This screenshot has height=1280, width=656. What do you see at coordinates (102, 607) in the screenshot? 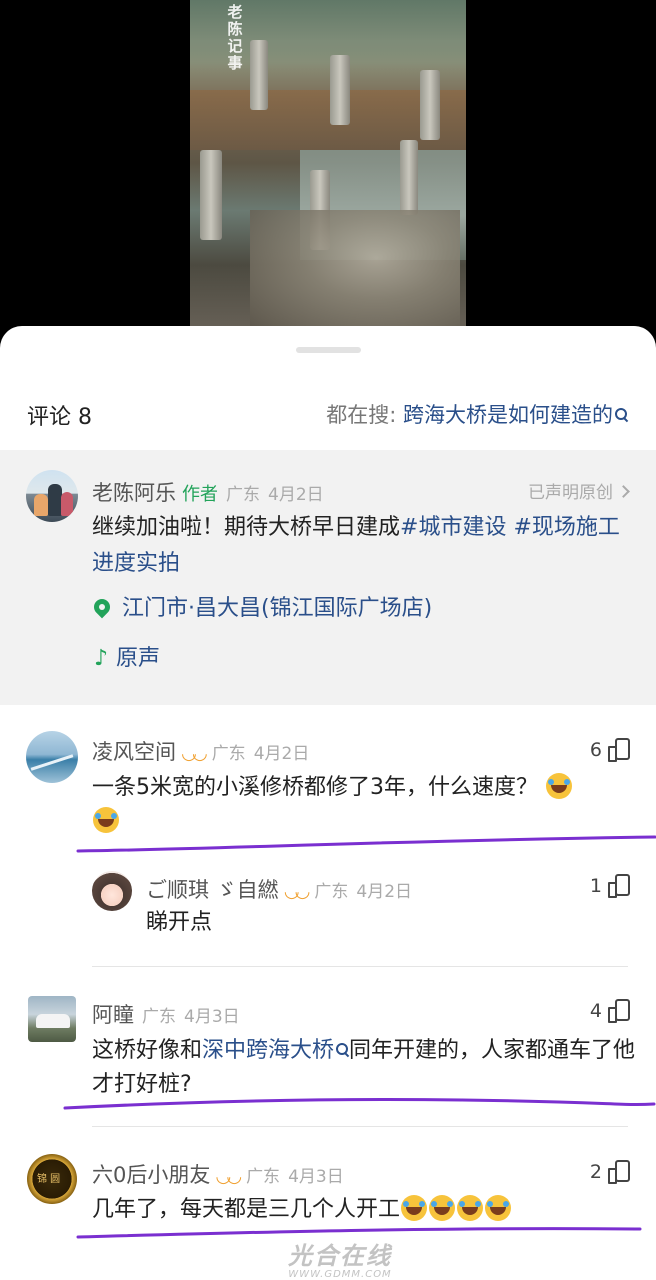
I see `location-pin-icon` at bounding box center [102, 607].